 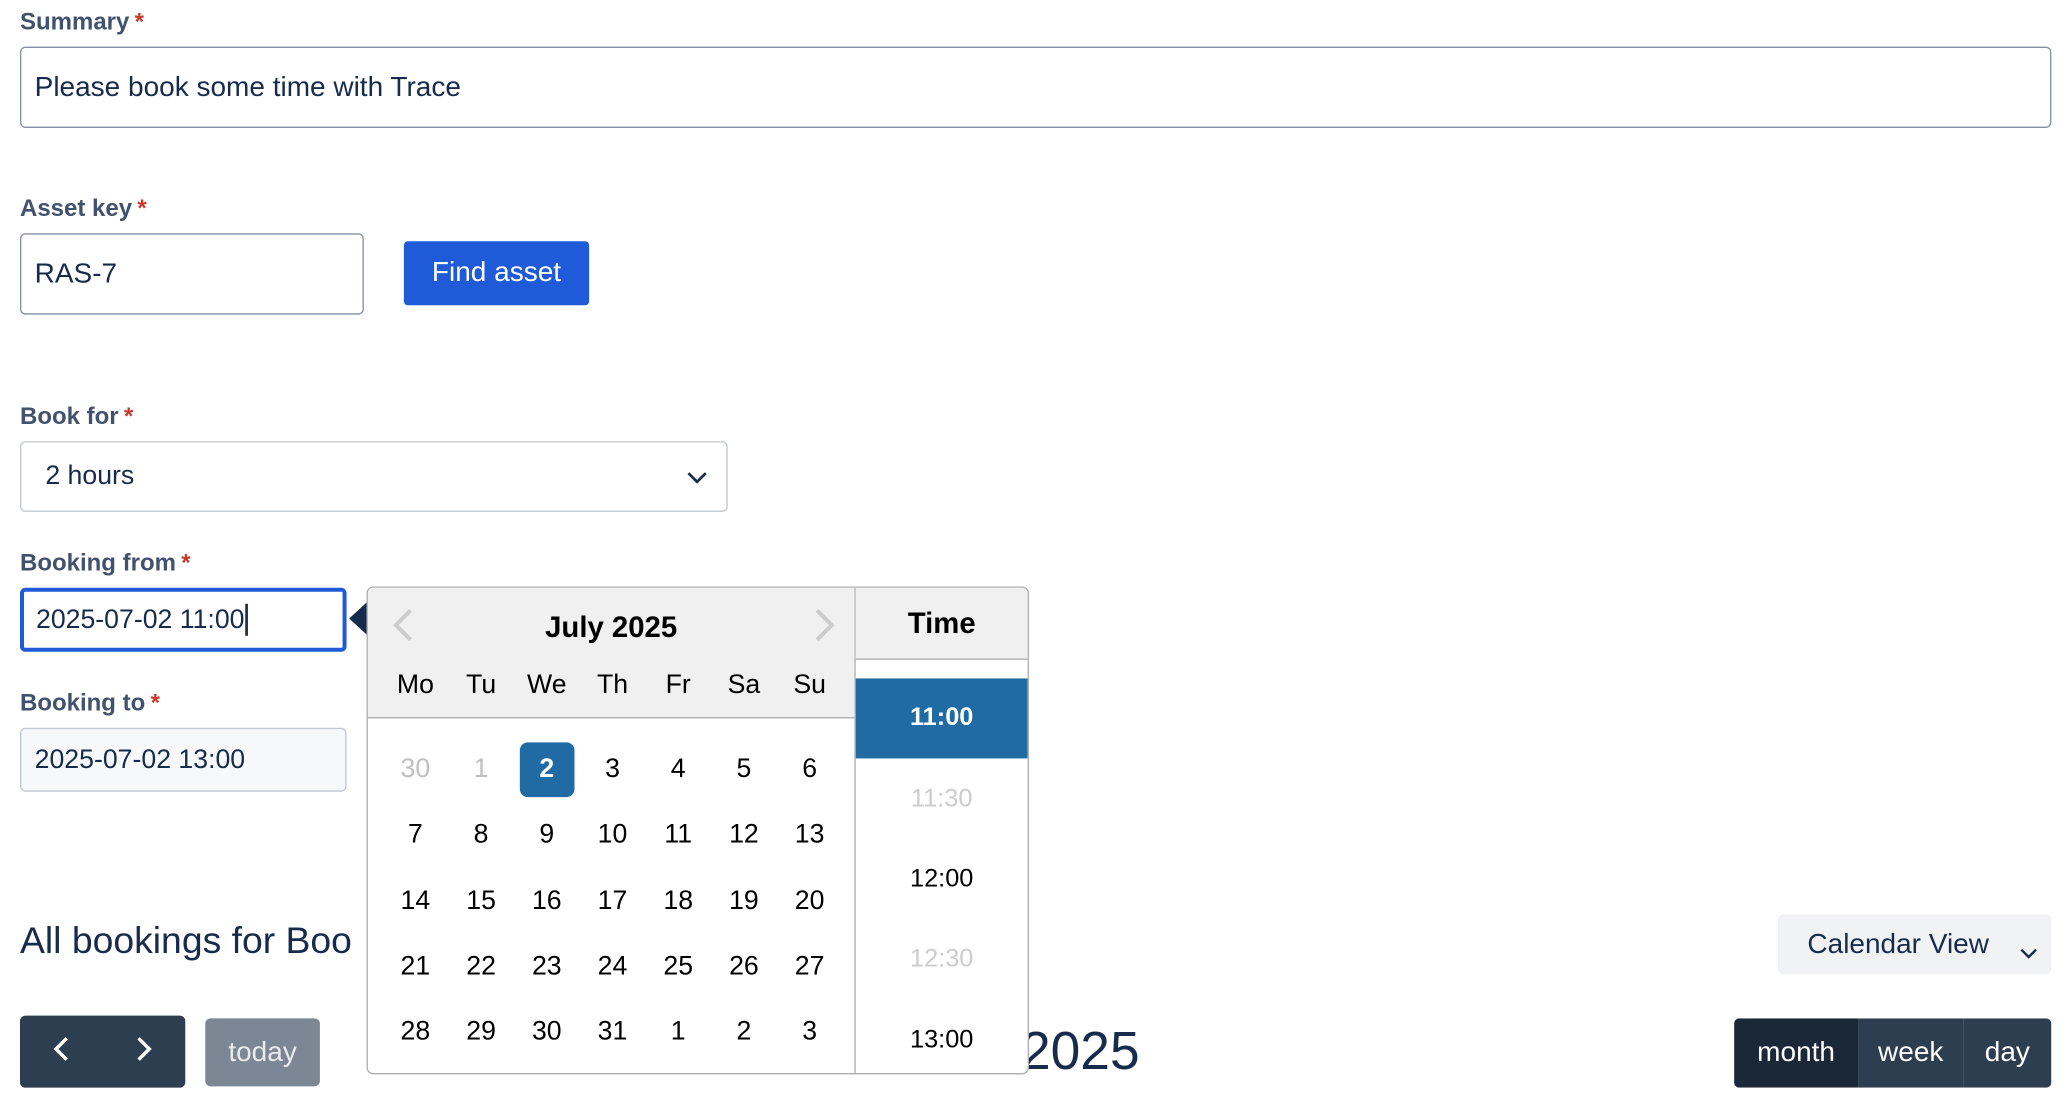 I want to click on day-cell: 10, so click(x=613, y=835).